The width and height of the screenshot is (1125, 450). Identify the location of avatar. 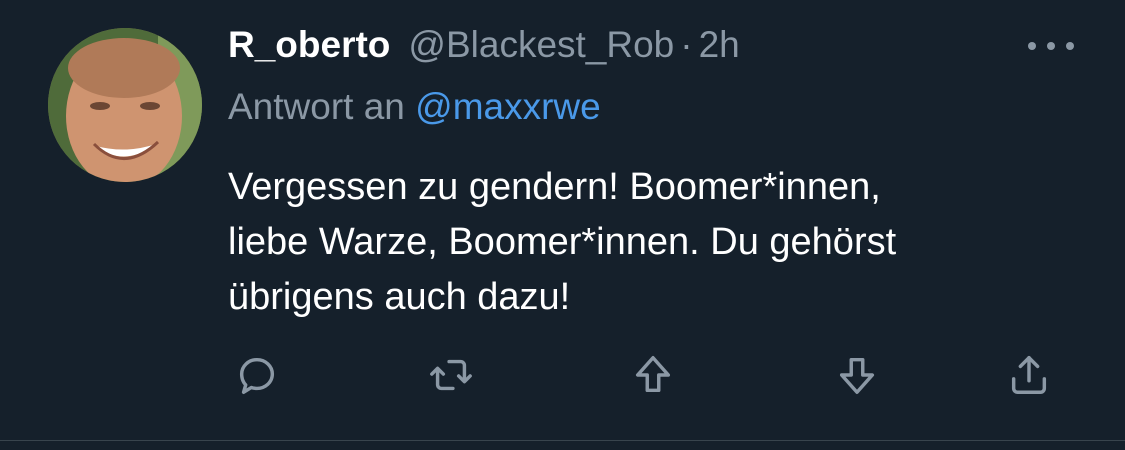
(125, 105).